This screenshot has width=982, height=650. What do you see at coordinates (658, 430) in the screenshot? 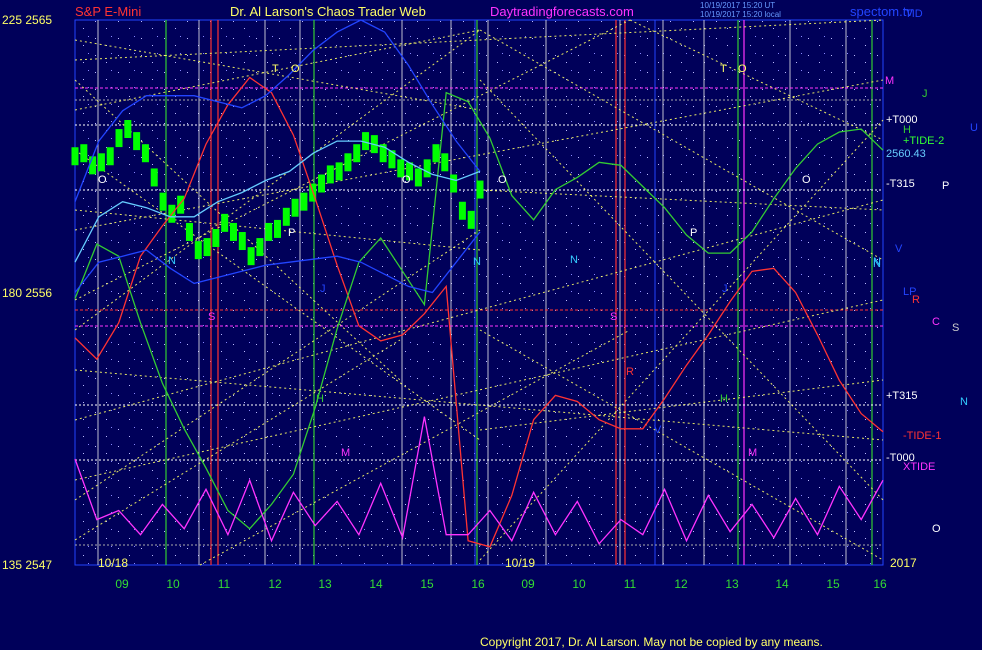
I see `planet-marker: V` at bounding box center [658, 430].